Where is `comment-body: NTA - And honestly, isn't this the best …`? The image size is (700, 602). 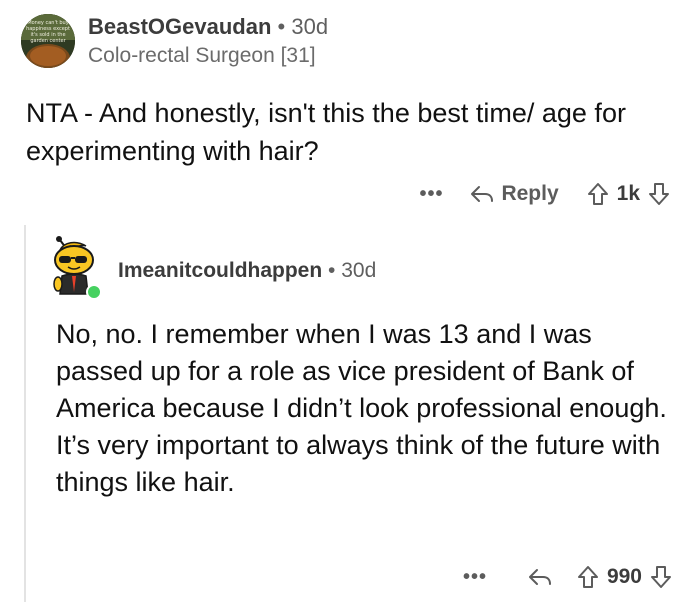
comment-body: NTA - And honestly, isn't this the best … is located at coordinates (326, 132).